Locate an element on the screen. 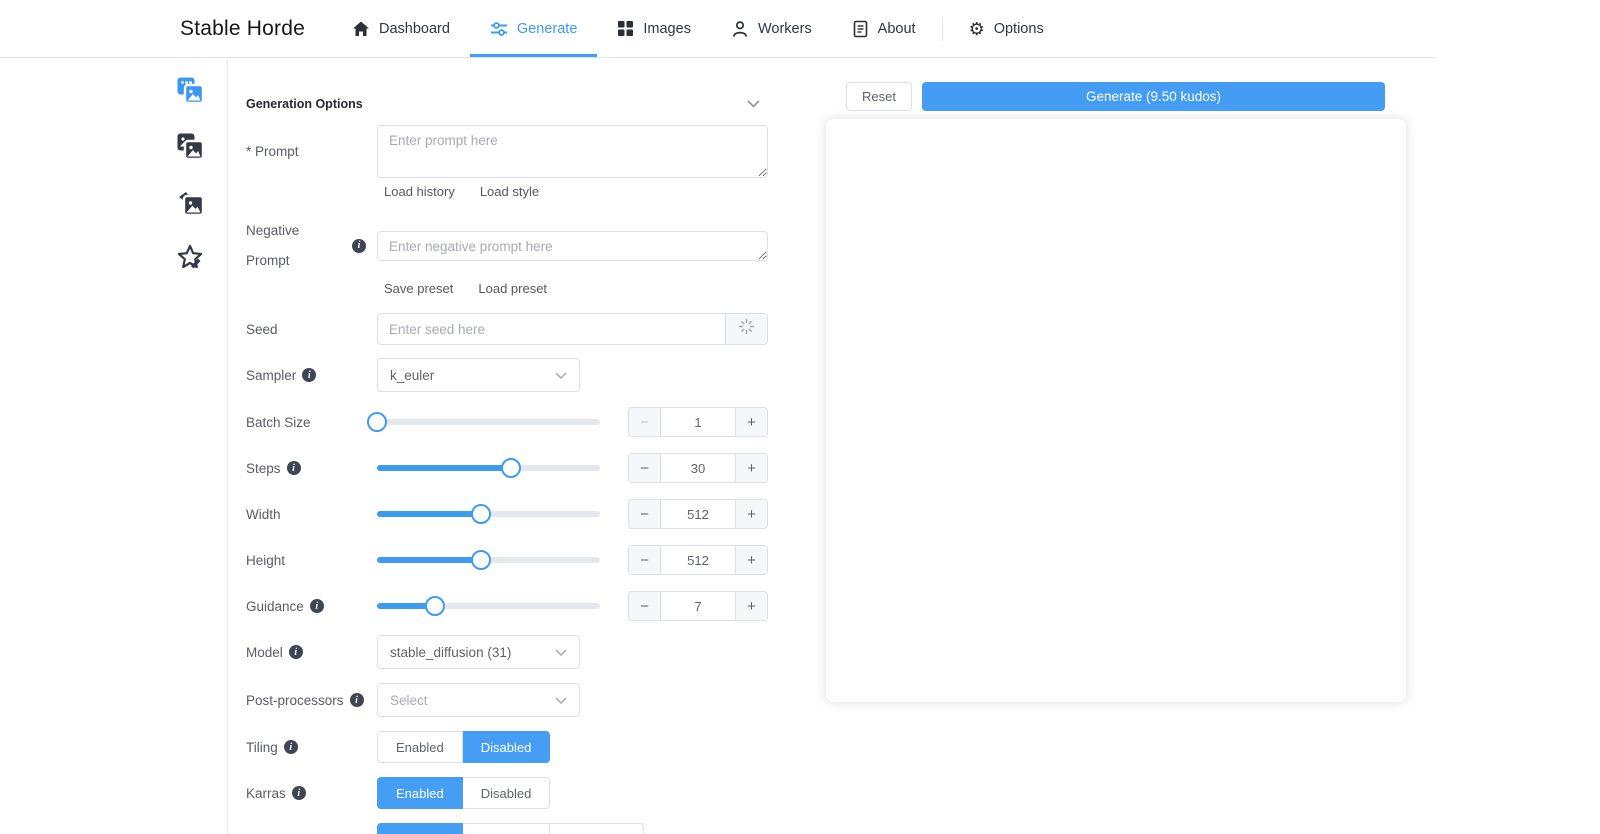 This screenshot has width=1600, height=834. nav-item-about: About is located at coordinates (884, 28).